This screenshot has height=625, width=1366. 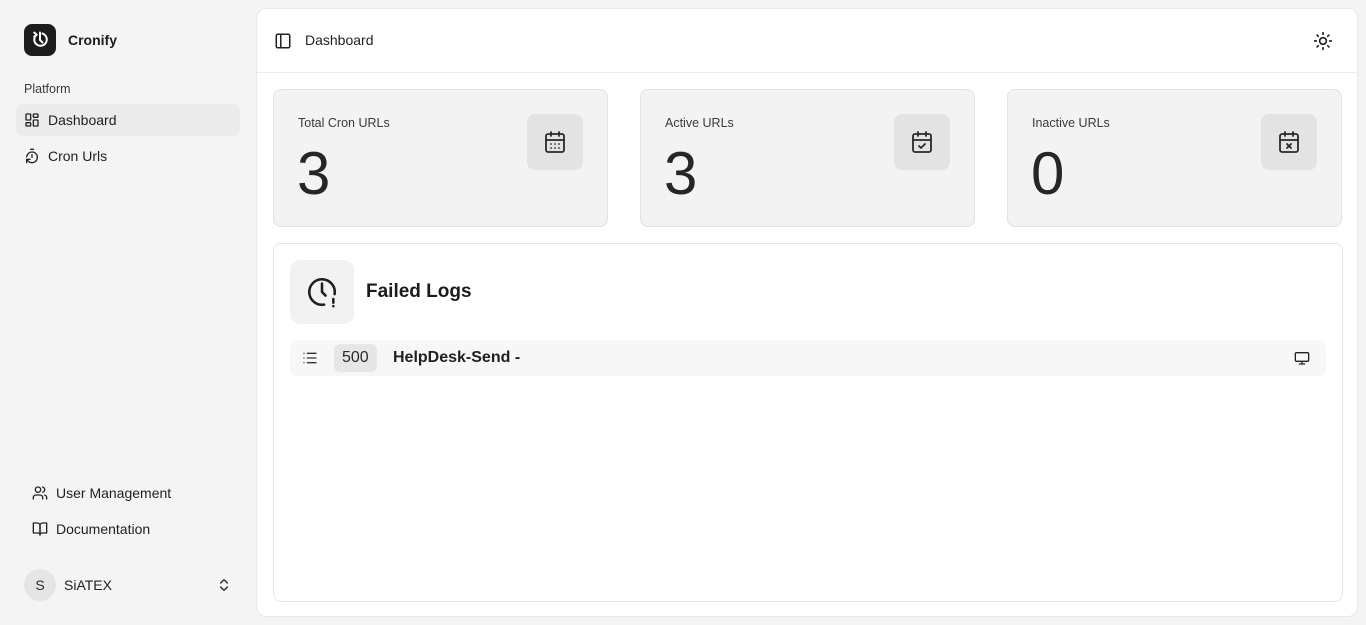 I want to click on stat-label: Inactive URLs, so click(x=1071, y=123).